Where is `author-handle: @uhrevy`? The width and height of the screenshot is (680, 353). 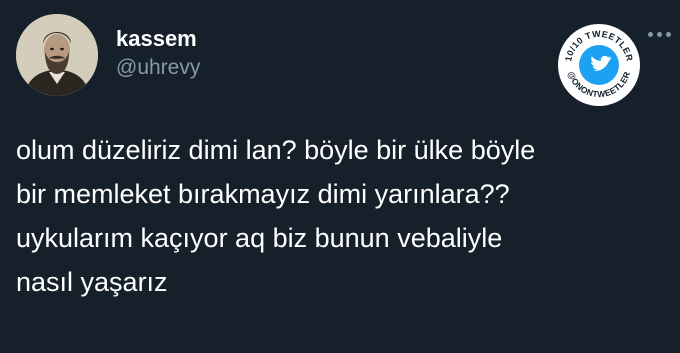 author-handle: @uhrevy is located at coordinates (158, 68).